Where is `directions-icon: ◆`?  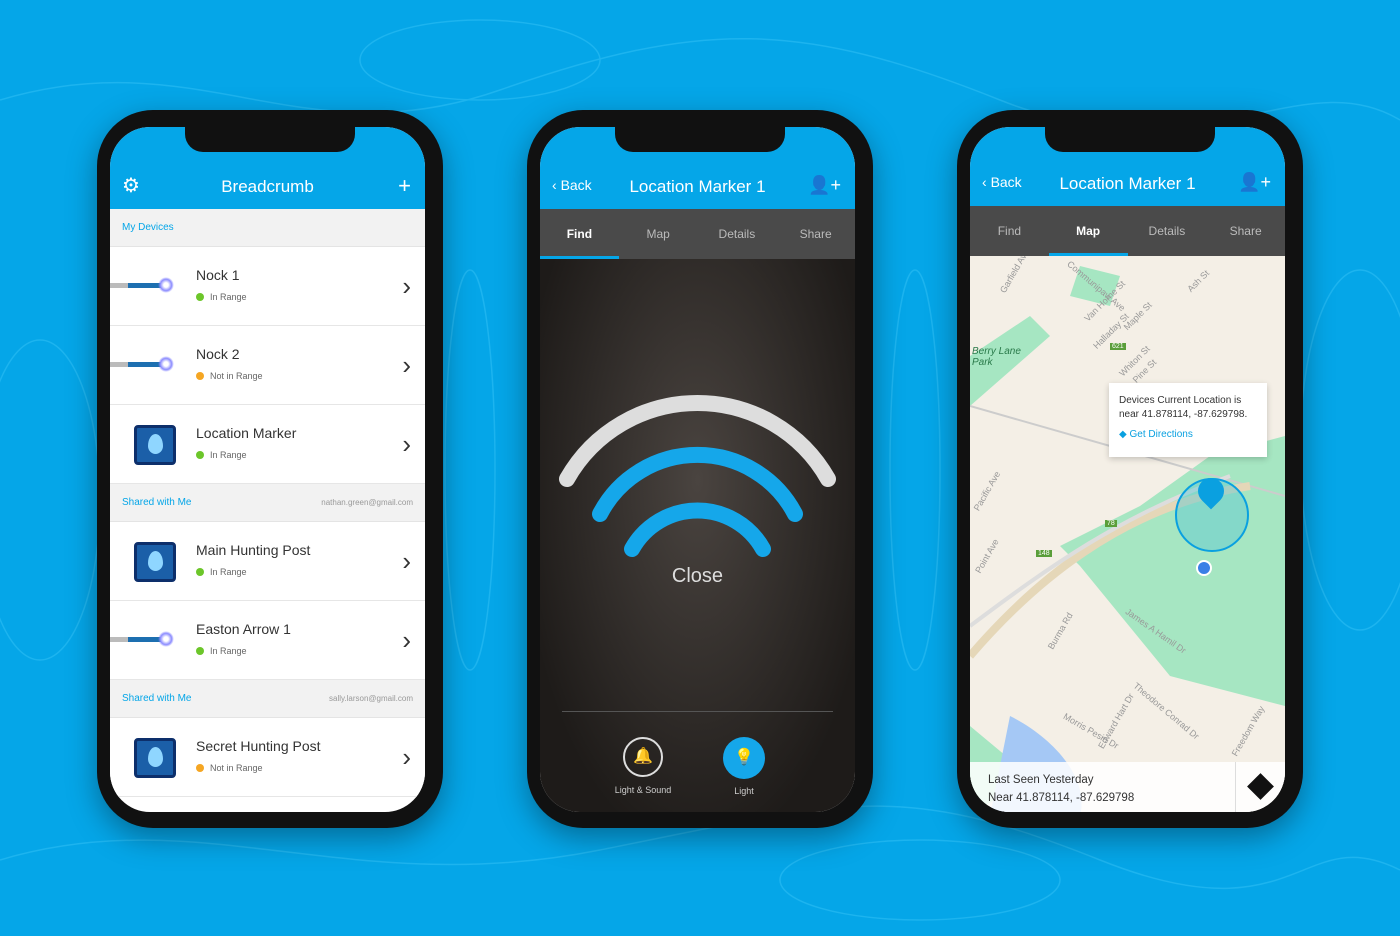 directions-icon: ◆ is located at coordinates (1123, 434).